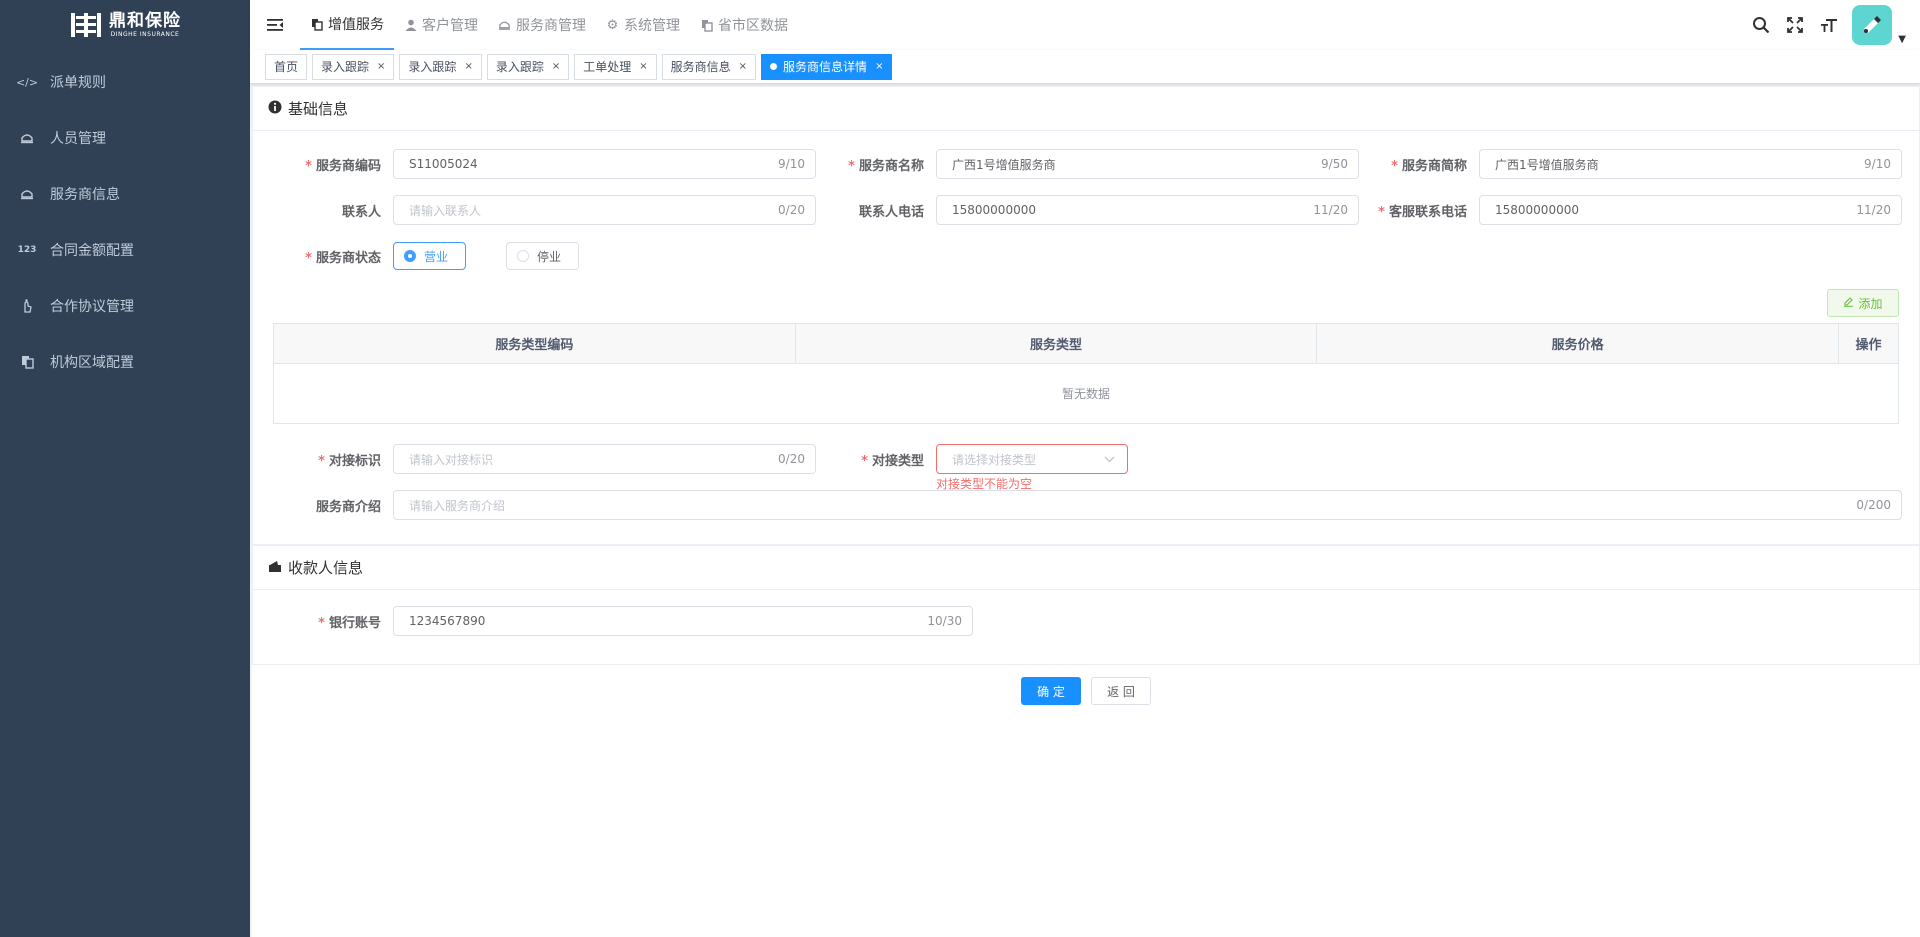 This screenshot has height=937, width=1920. I want to click on topnav-region-data: 省市区数据, so click(744, 25).